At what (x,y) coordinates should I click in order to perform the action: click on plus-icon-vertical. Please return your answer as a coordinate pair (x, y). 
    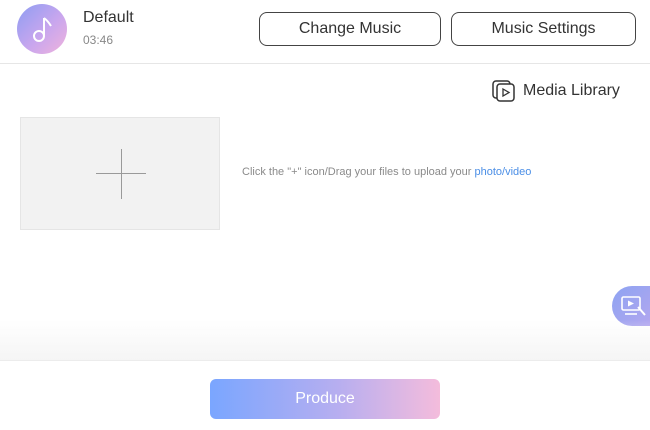
    Looking at the image, I should click on (121, 174).